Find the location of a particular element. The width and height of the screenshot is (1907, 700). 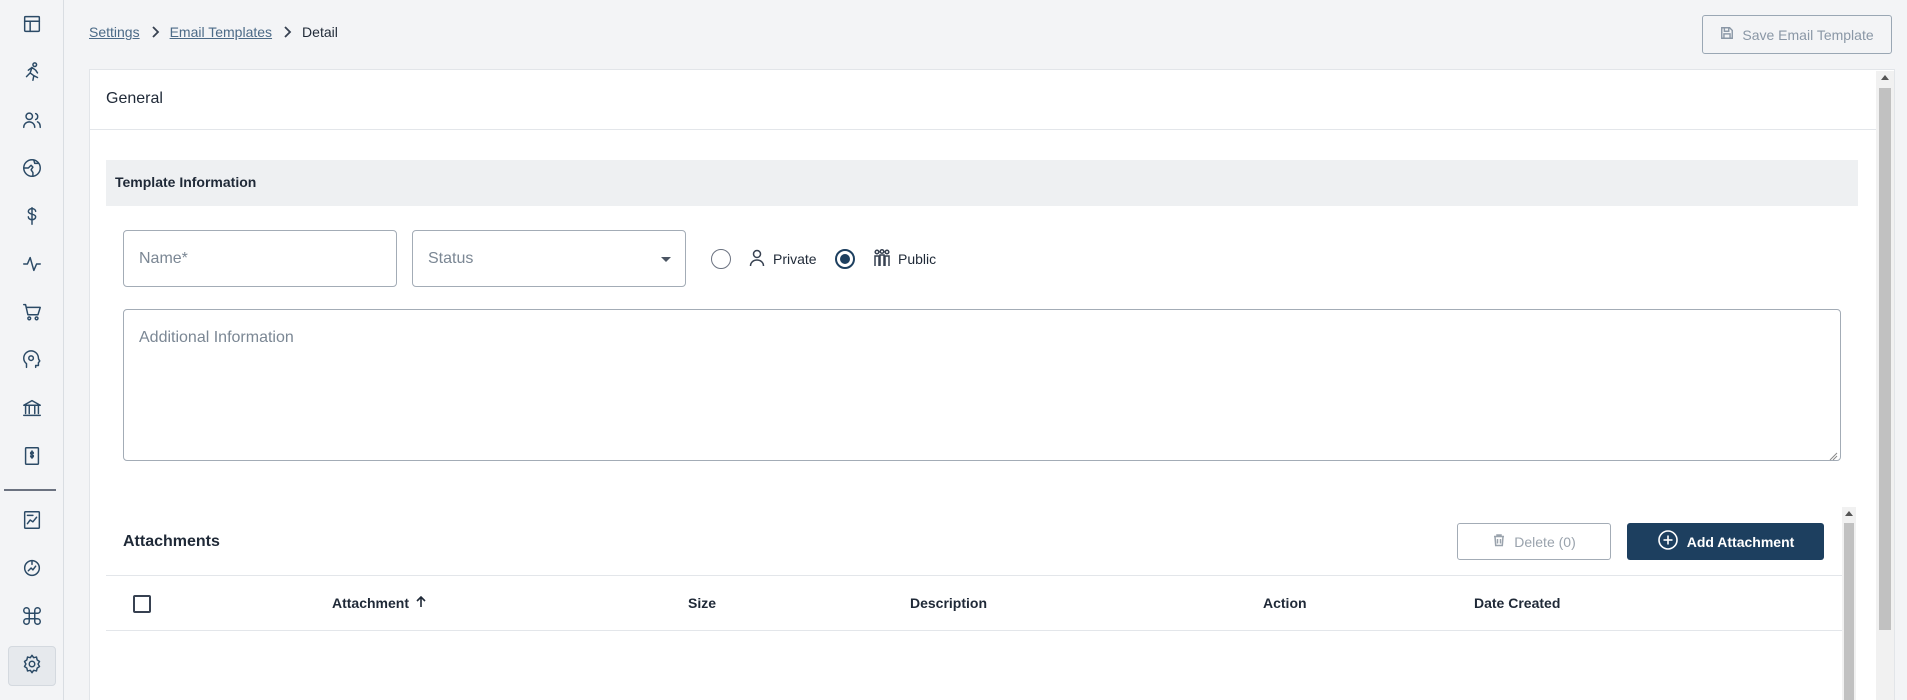

globe-icon is located at coordinates (32, 170).